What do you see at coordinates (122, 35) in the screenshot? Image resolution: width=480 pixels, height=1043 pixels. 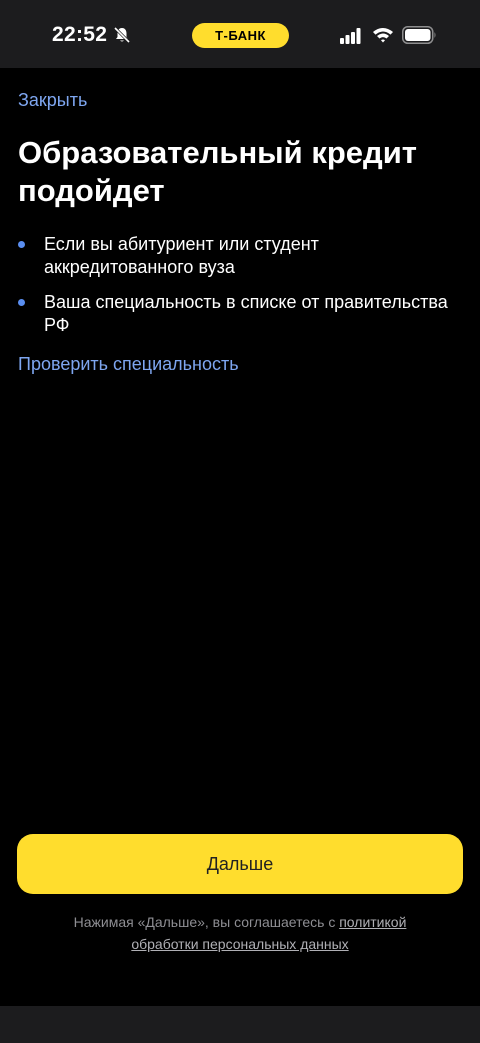 I see `bell-muted-icon` at bounding box center [122, 35].